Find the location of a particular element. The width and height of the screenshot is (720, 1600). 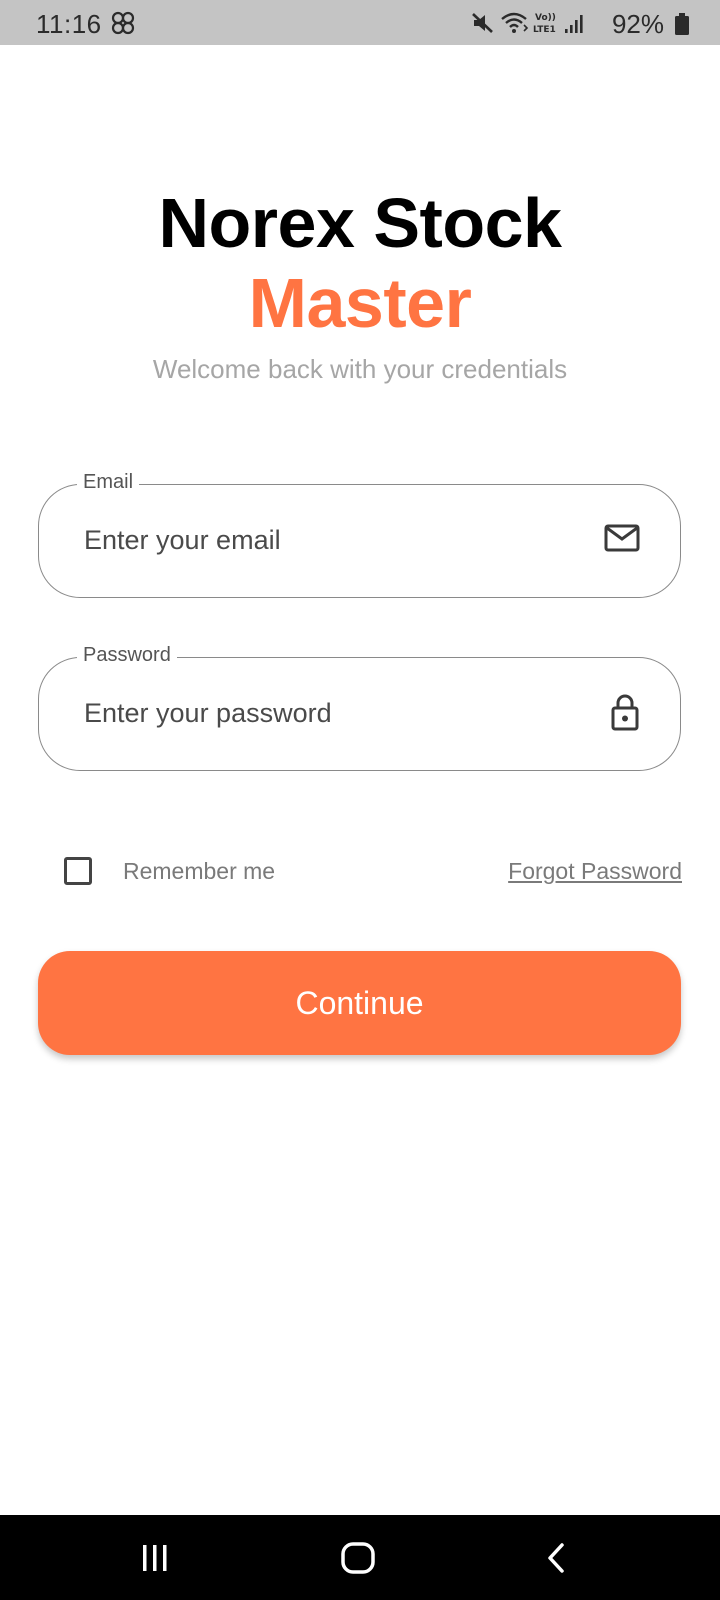

remember-me-checkbox is located at coordinates (78, 871).